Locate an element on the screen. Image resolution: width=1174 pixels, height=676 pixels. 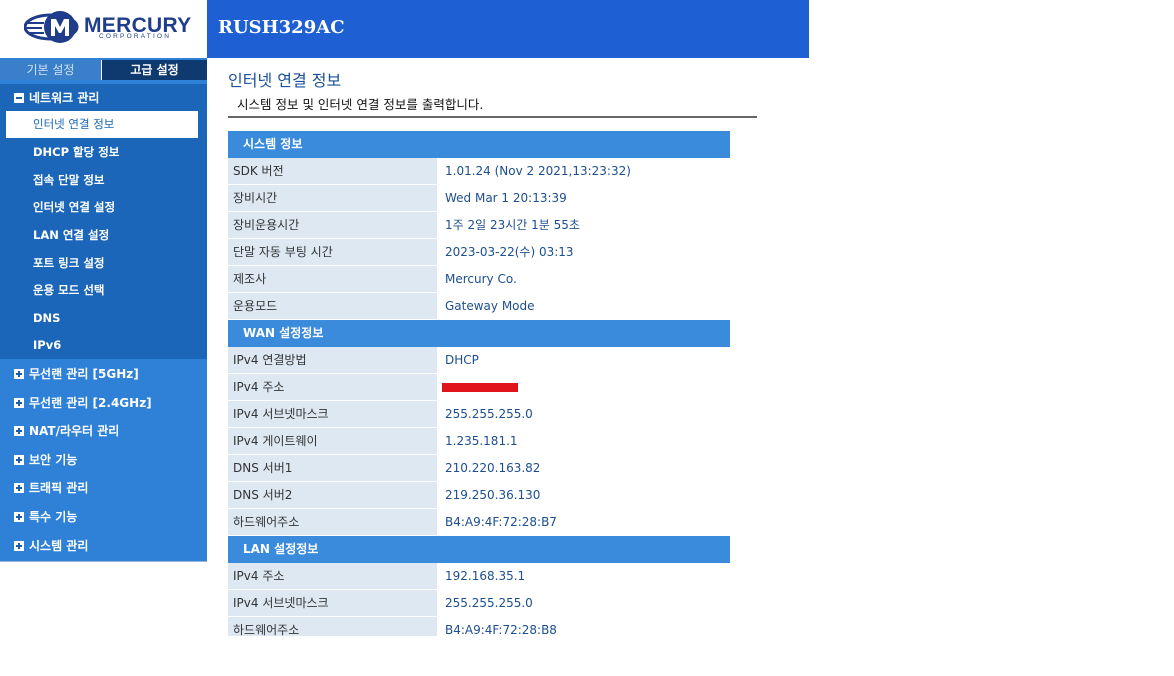
table-row: 단말 자동 부팅 시간 2023-03-22(수) 03:13 is located at coordinates (479, 252).